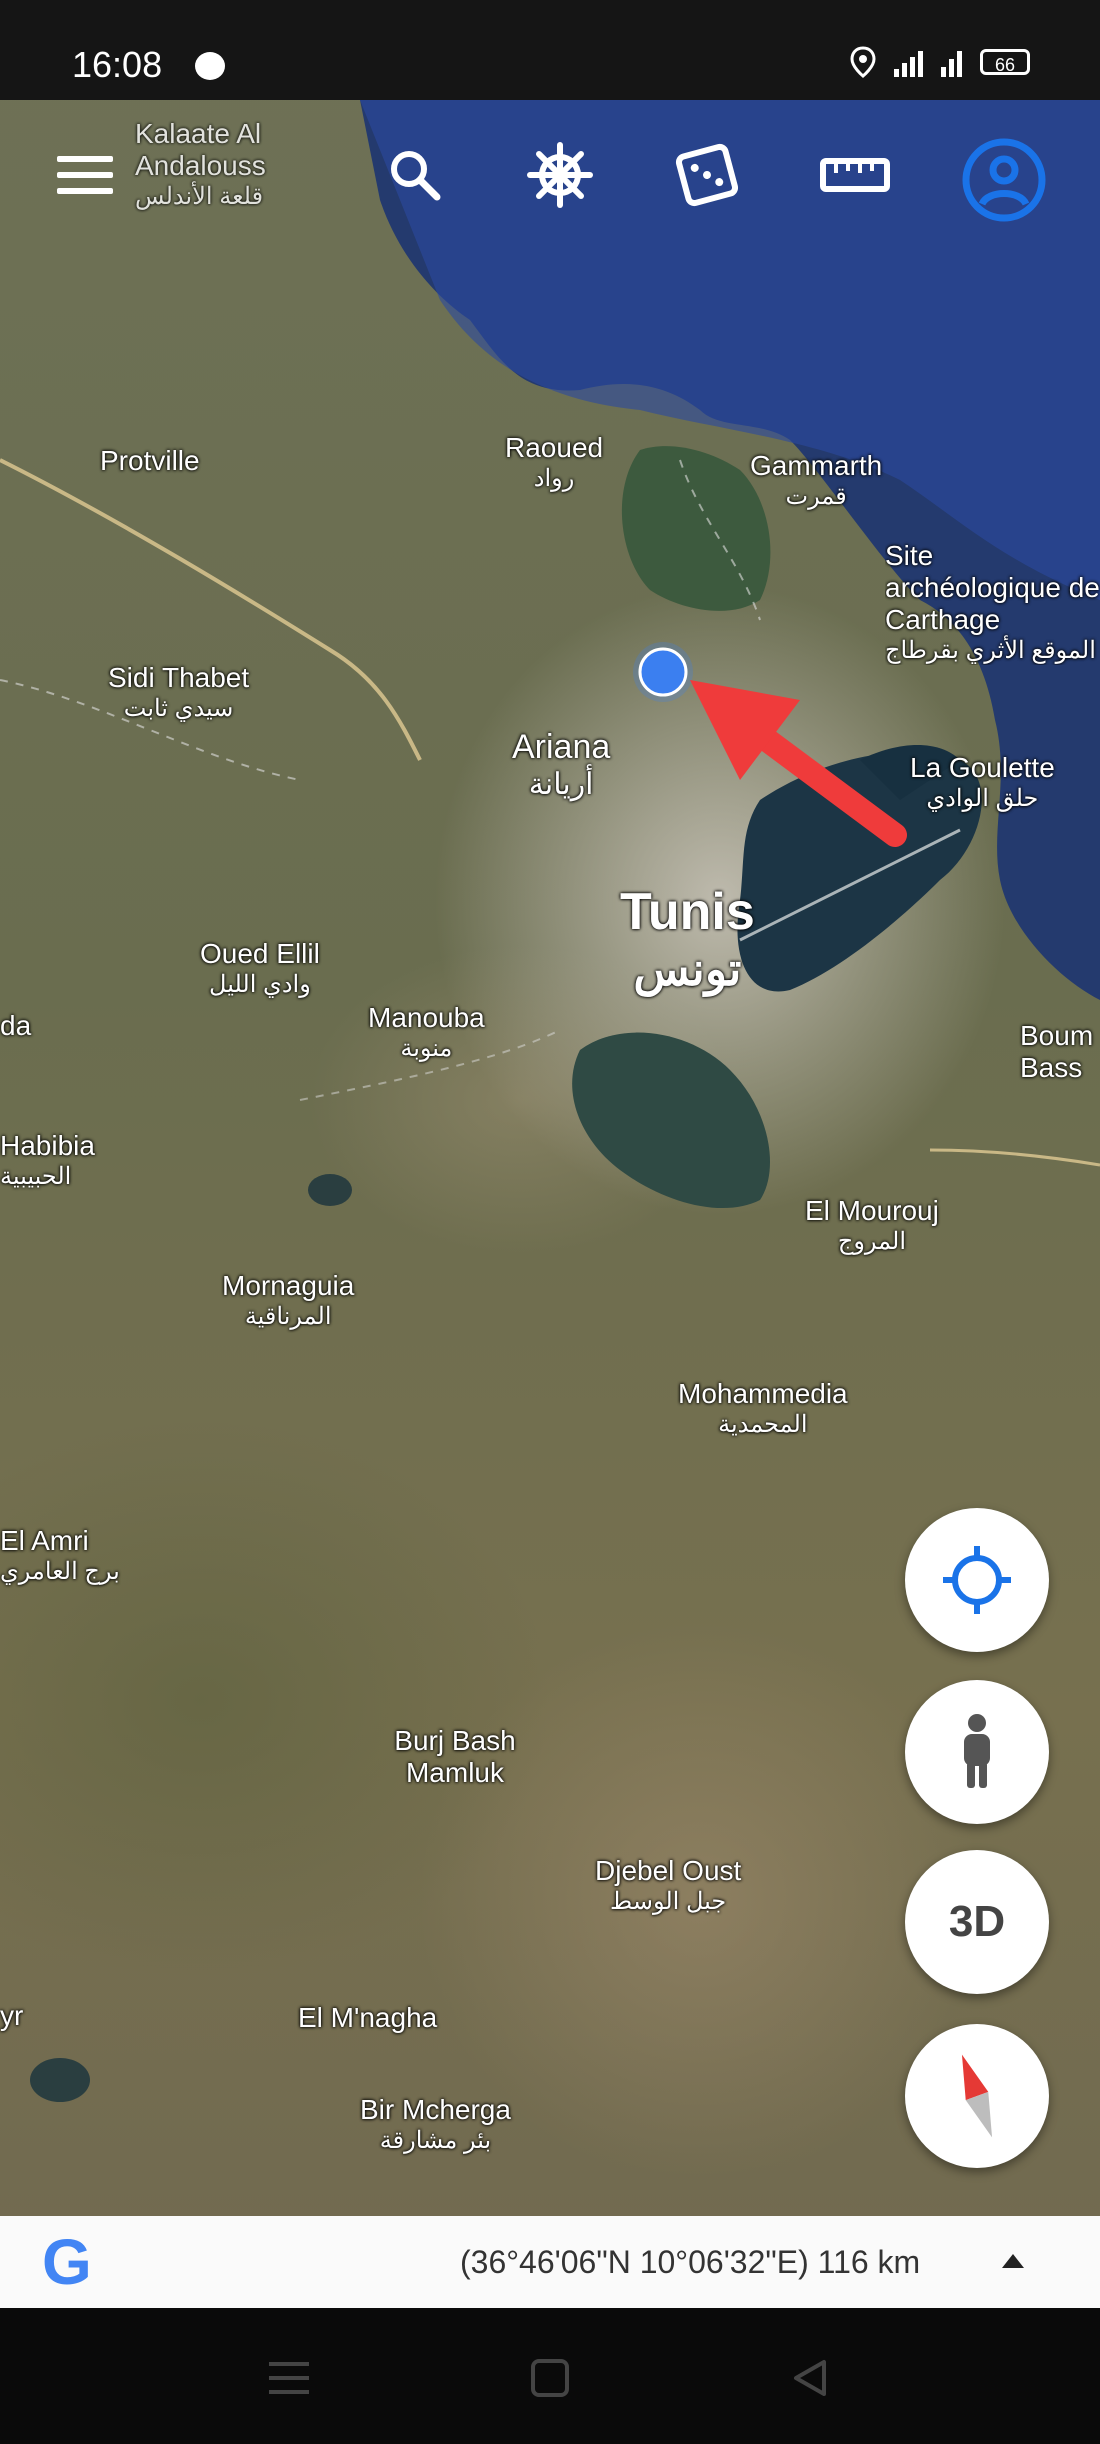 The height and width of the screenshot is (2444, 1100). What do you see at coordinates (289, 2378) in the screenshot?
I see `recent-apps-icon` at bounding box center [289, 2378].